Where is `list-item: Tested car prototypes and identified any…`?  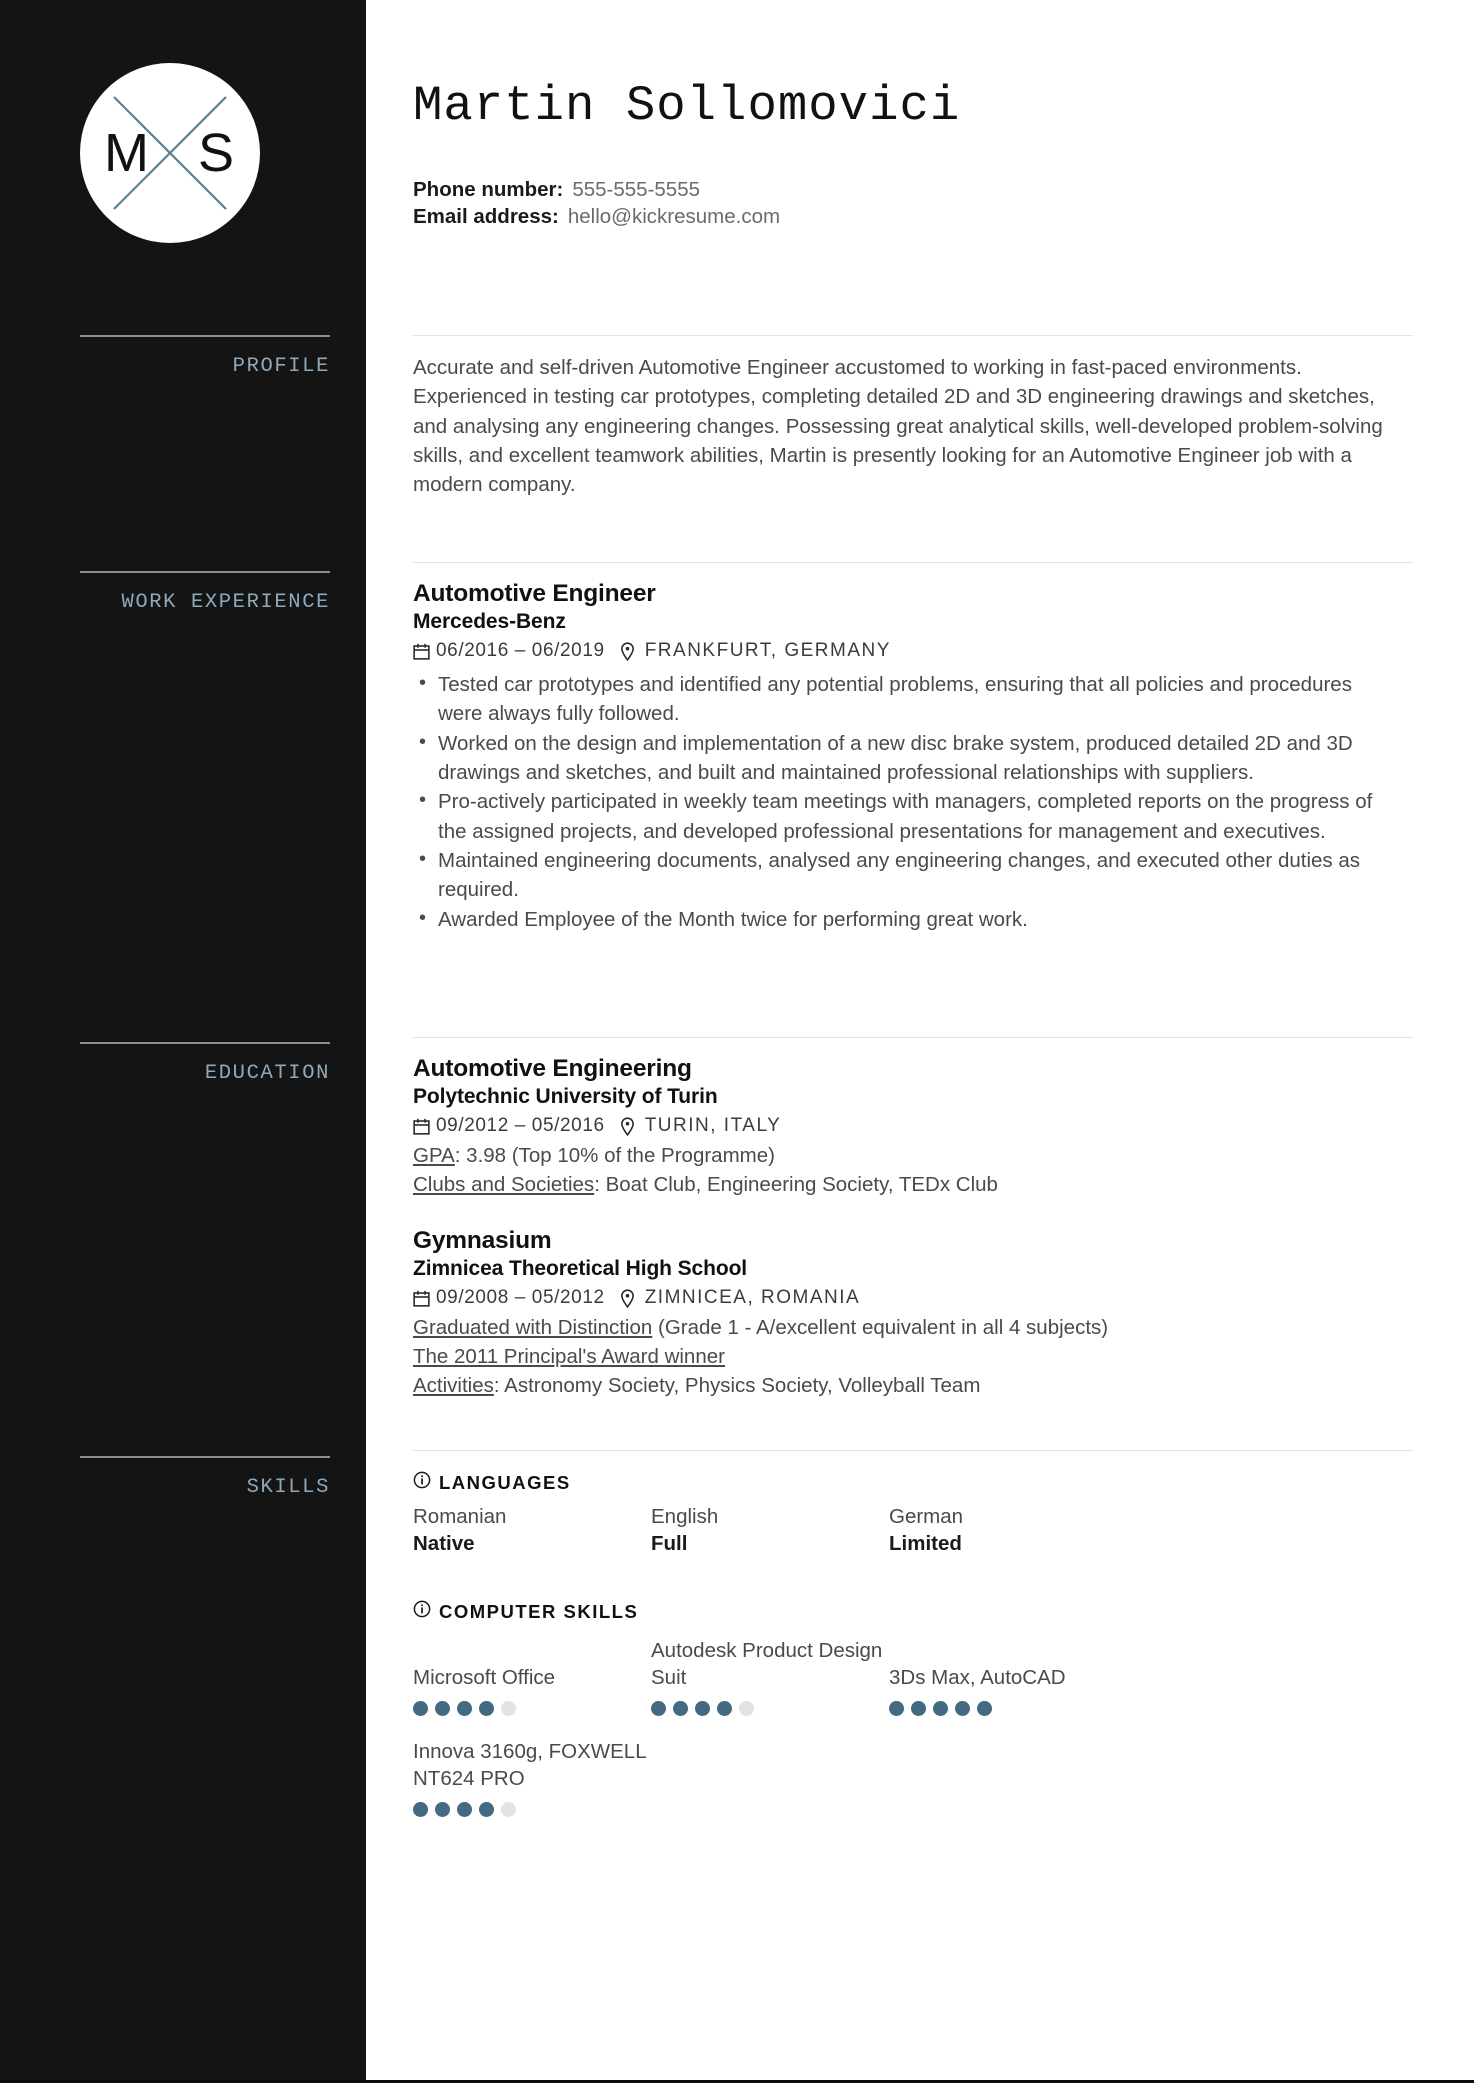 list-item: Tested car prototypes and identified any… is located at coordinates (900, 699).